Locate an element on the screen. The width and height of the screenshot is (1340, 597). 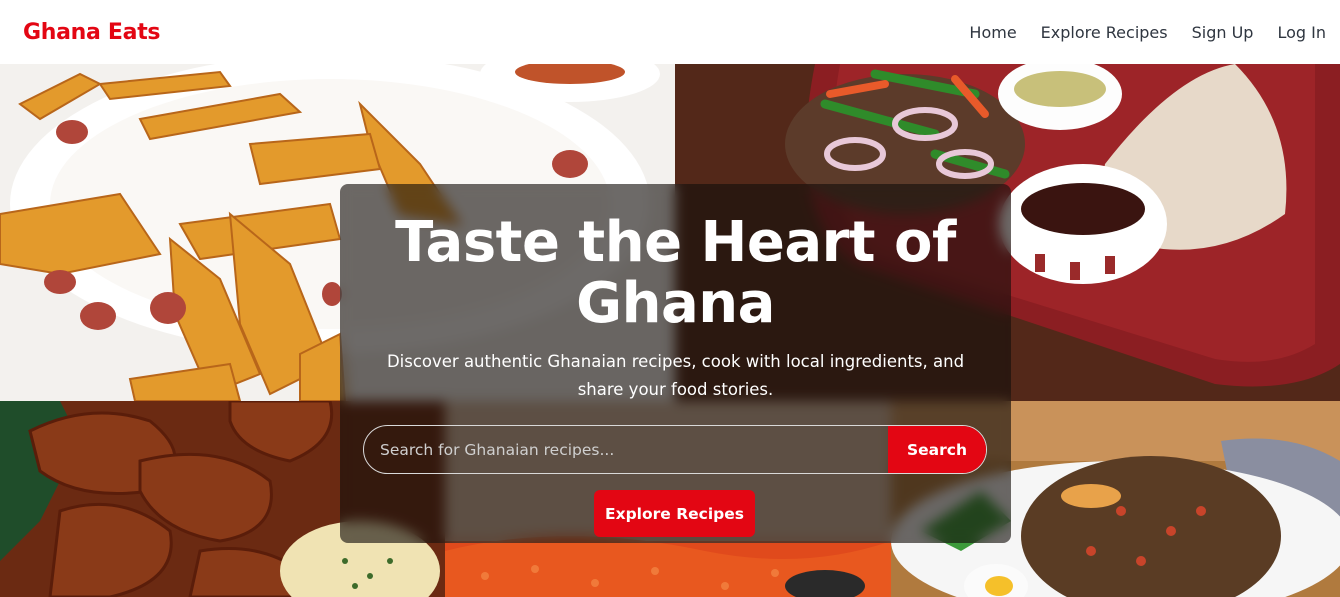
explore-recipes-button: Explore Recipes is located at coordinates (674, 513).